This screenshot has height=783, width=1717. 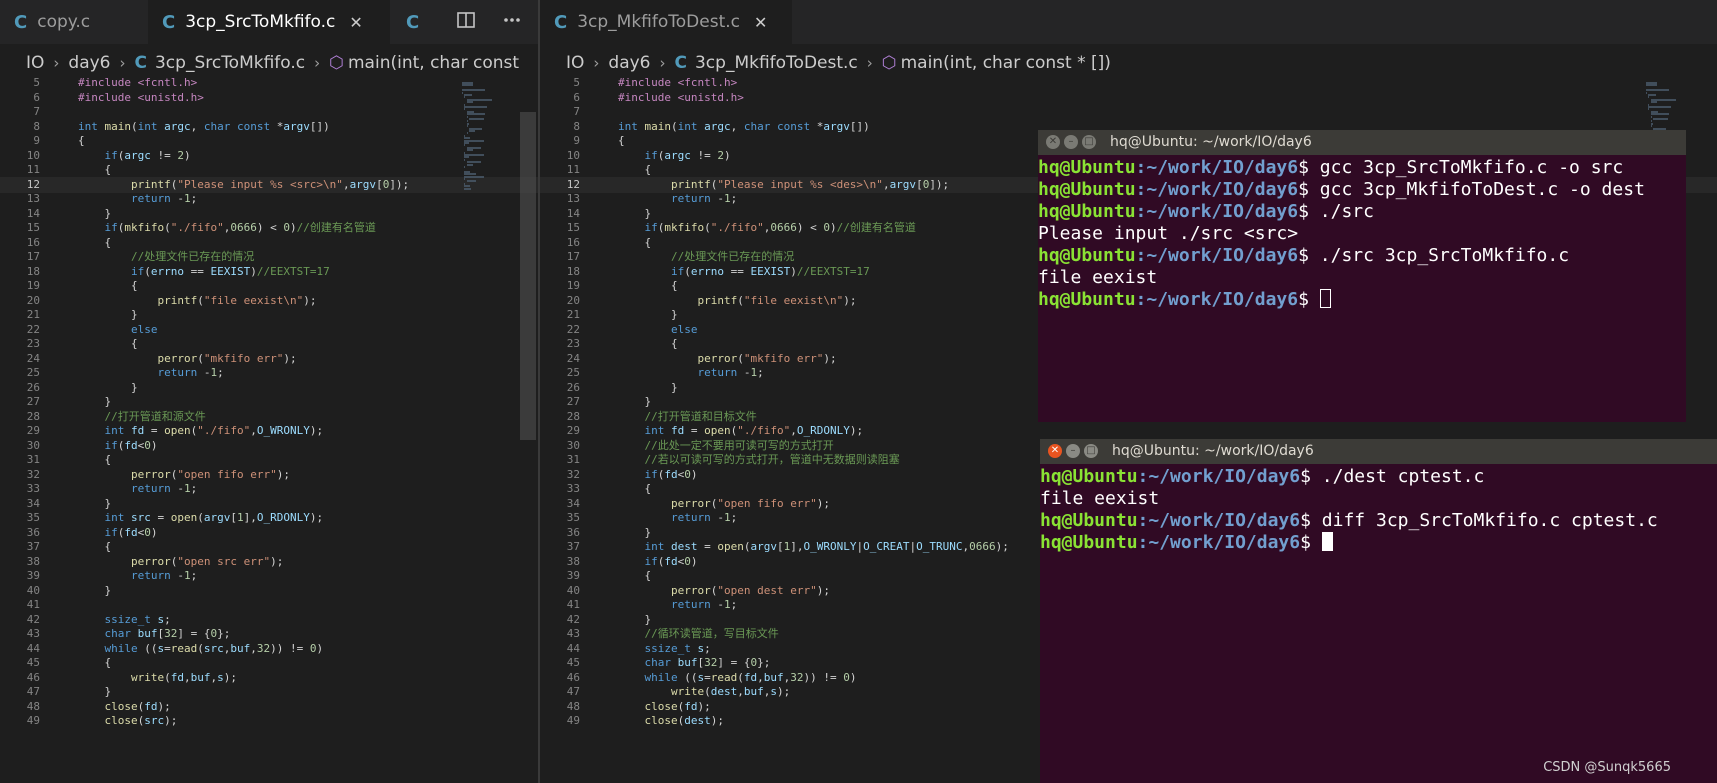 What do you see at coordinates (1378, 543) in the screenshot?
I see `terminal-prompt-line: hq@Ubuntu:~/work/IO/day6$` at bounding box center [1378, 543].